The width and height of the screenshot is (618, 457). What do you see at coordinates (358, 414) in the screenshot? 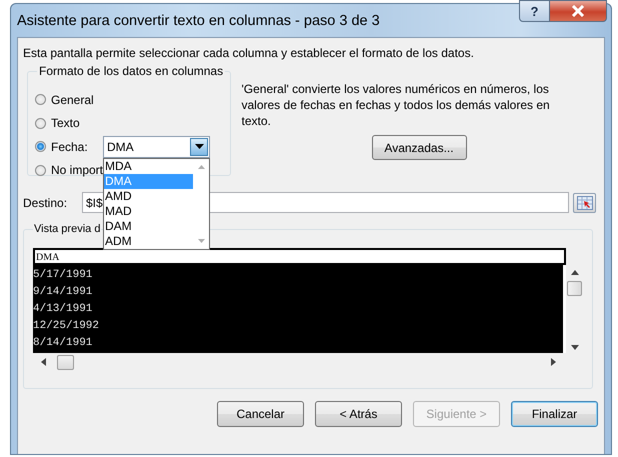
I see `dialog-button: < Atrás` at bounding box center [358, 414].